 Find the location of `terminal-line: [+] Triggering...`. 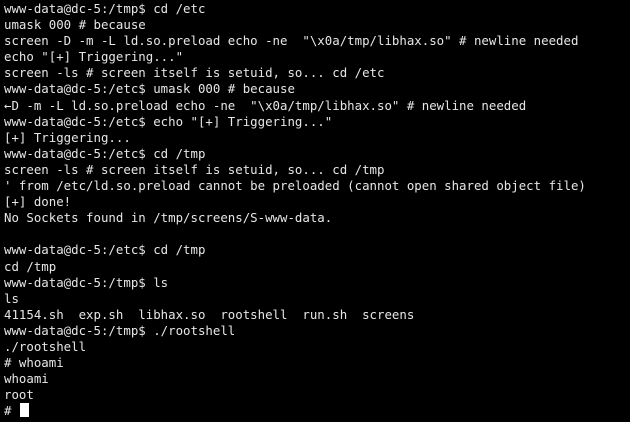

terminal-line: [+] Triggering... is located at coordinates (67, 137).